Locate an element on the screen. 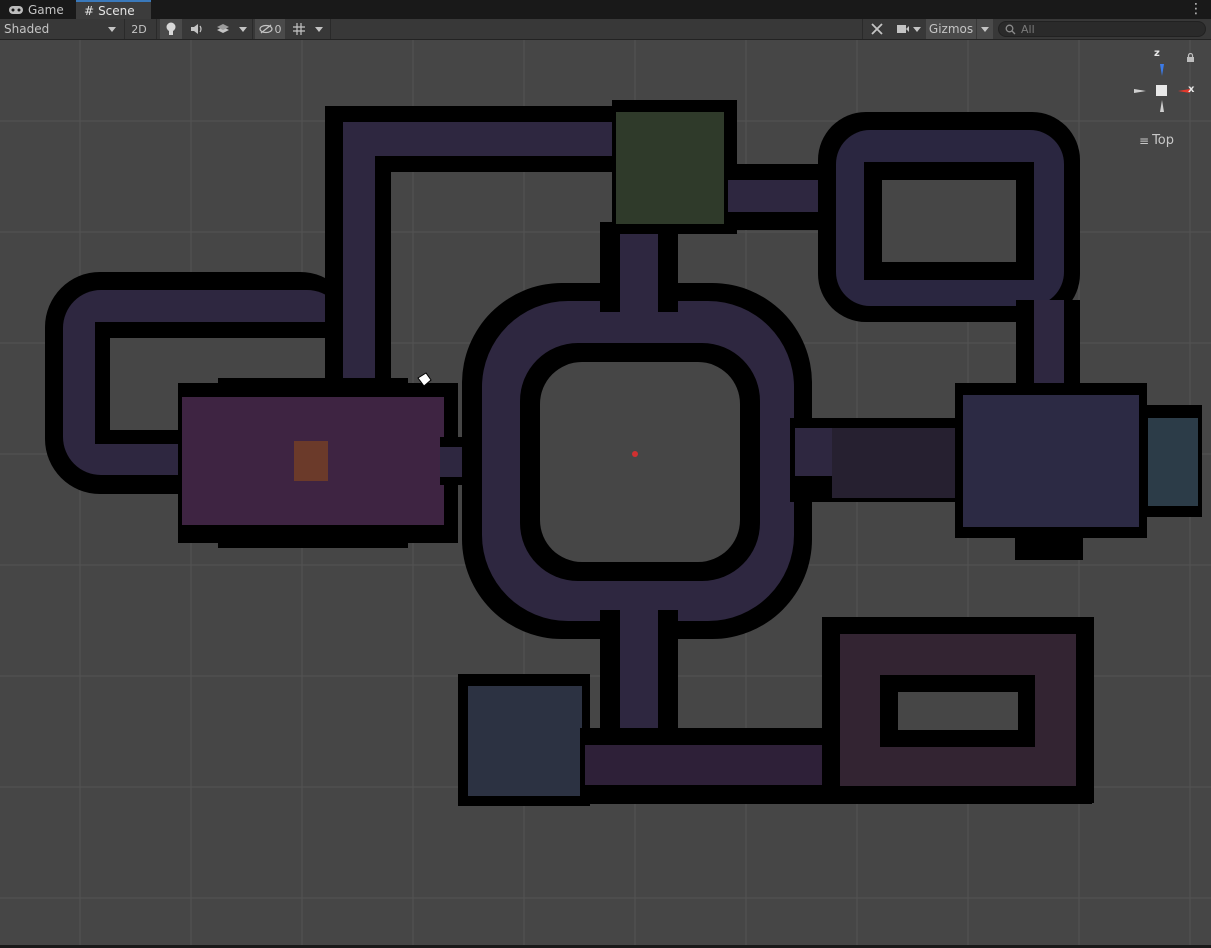  shading-mode-value: Shaded is located at coordinates (27, 29).